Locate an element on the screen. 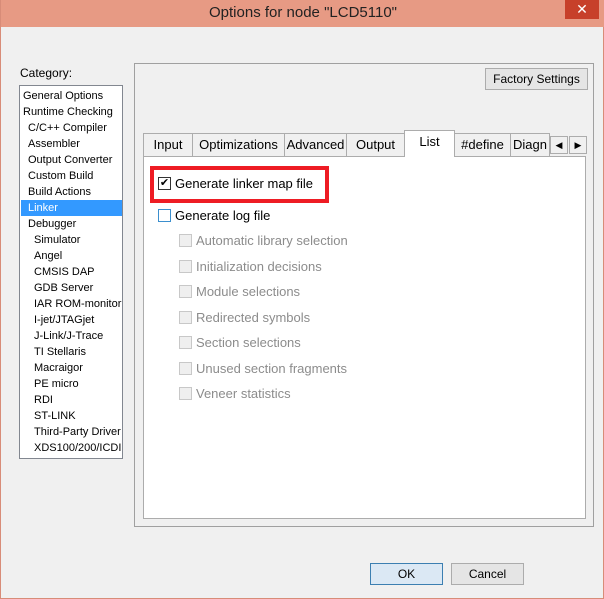  category-item: IAR ROM-monitor is located at coordinates (71, 304).